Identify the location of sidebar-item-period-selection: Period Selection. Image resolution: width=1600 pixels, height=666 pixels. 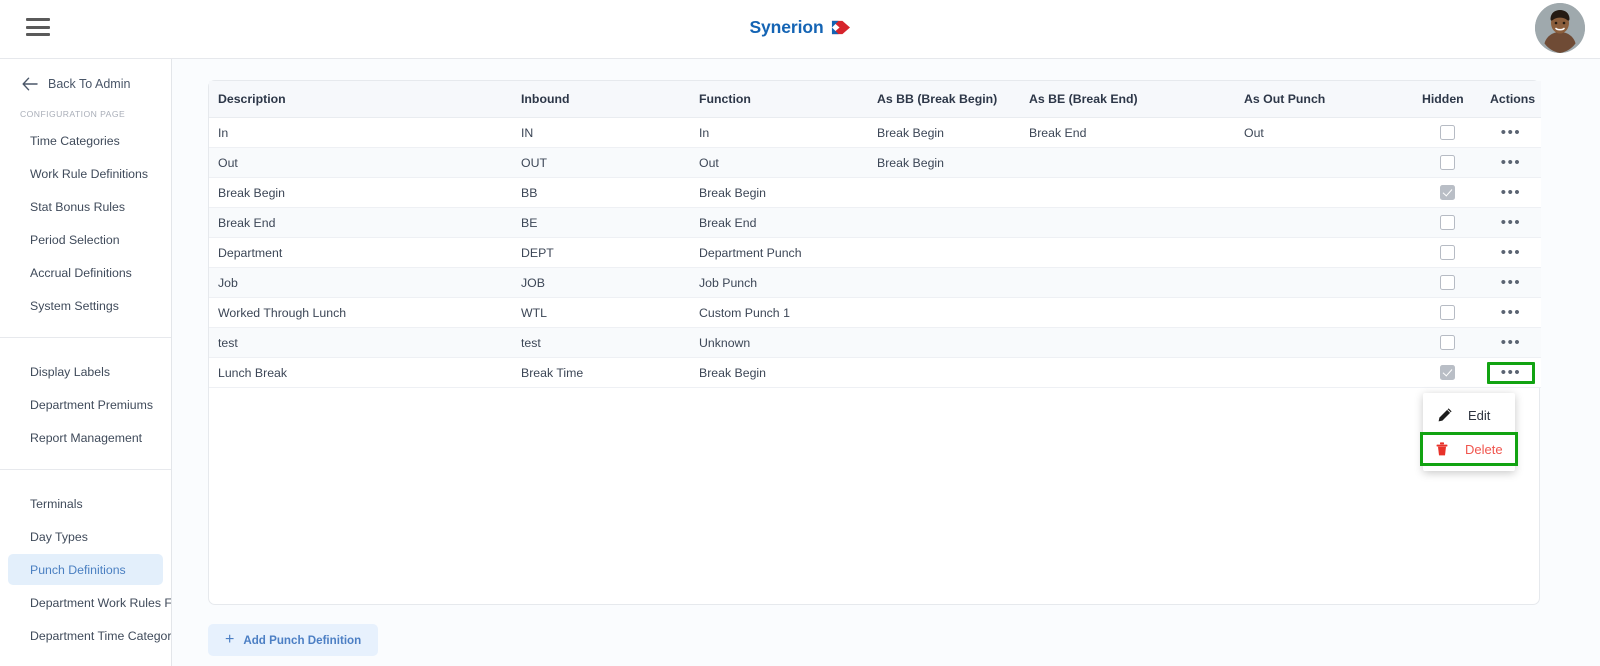
(85, 239).